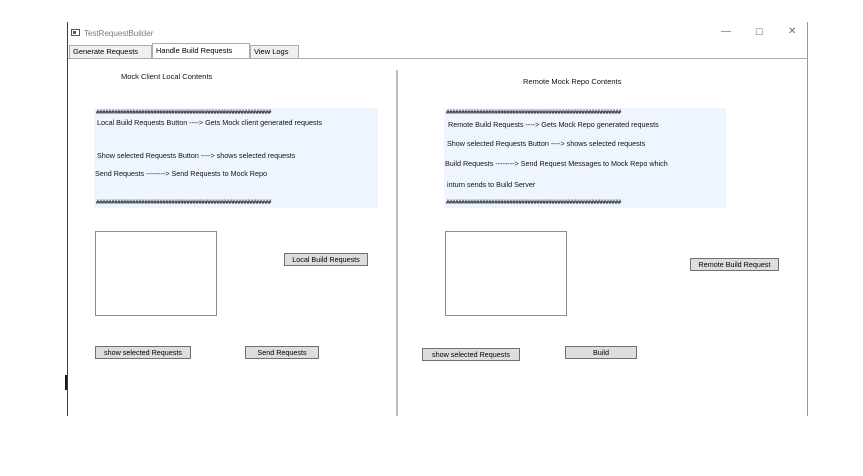 This screenshot has width=863, height=476. Describe the element at coordinates (326, 259) in the screenshot. I see `local-build-requests-button: Local Build Requests` at that location.